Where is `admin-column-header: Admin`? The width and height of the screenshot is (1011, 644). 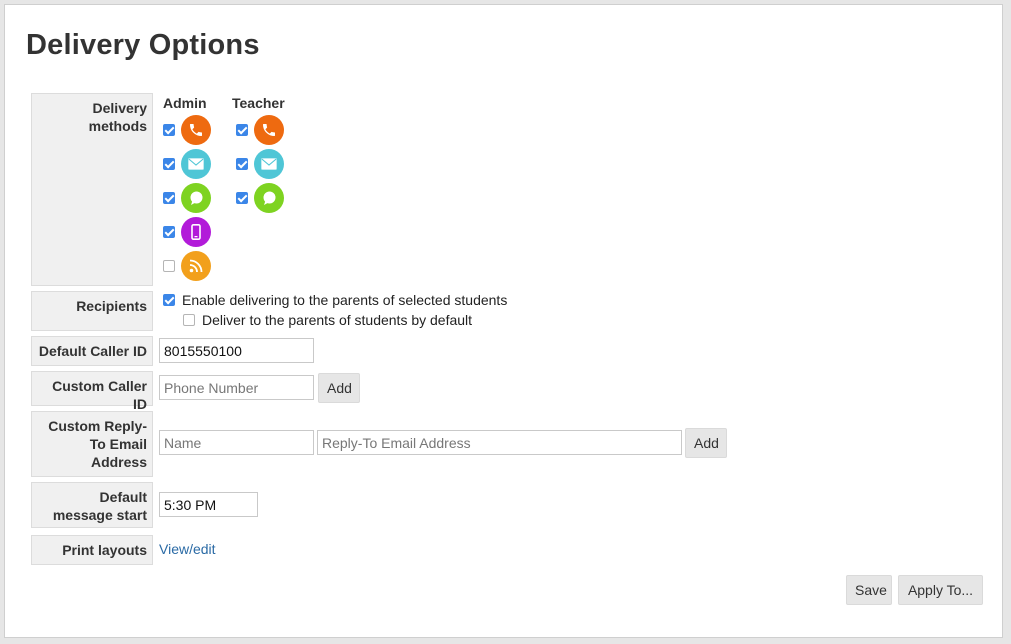
admin-column-header: Admin is located at coordinates (185, 103).